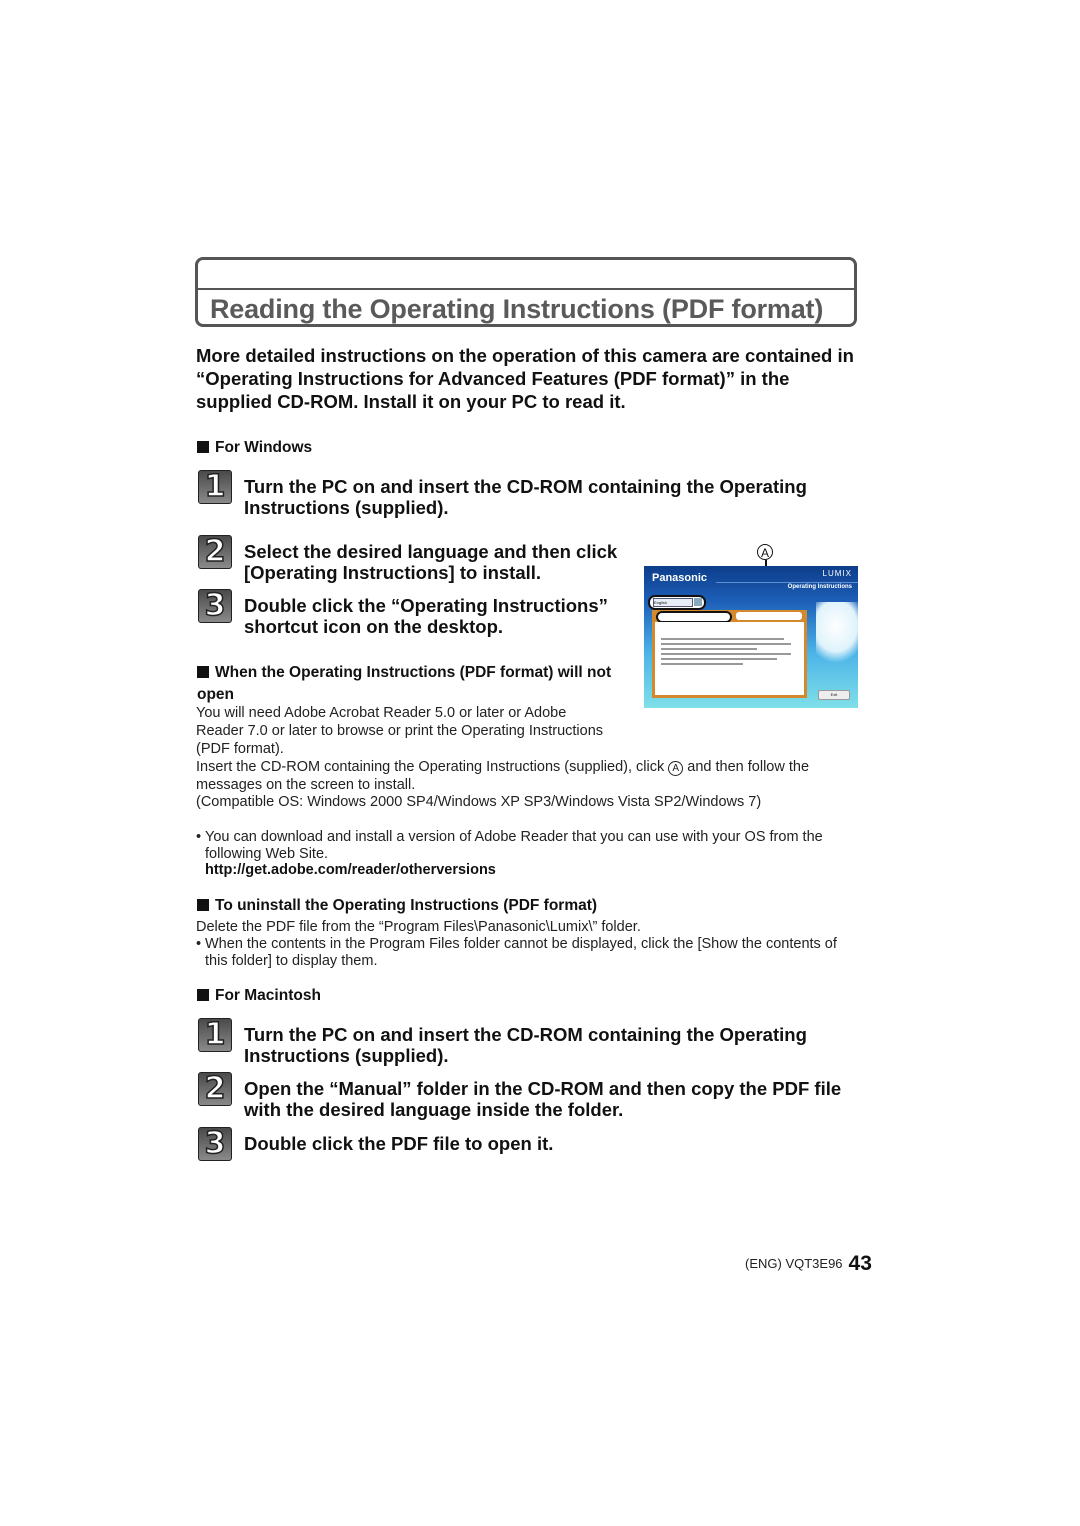 Image resolution: width=1080 pixels, height=1526 pixels. Describe the element at coordinates (837, 573) in the screenshot. I see `product-logo: LUMIX` at that location.